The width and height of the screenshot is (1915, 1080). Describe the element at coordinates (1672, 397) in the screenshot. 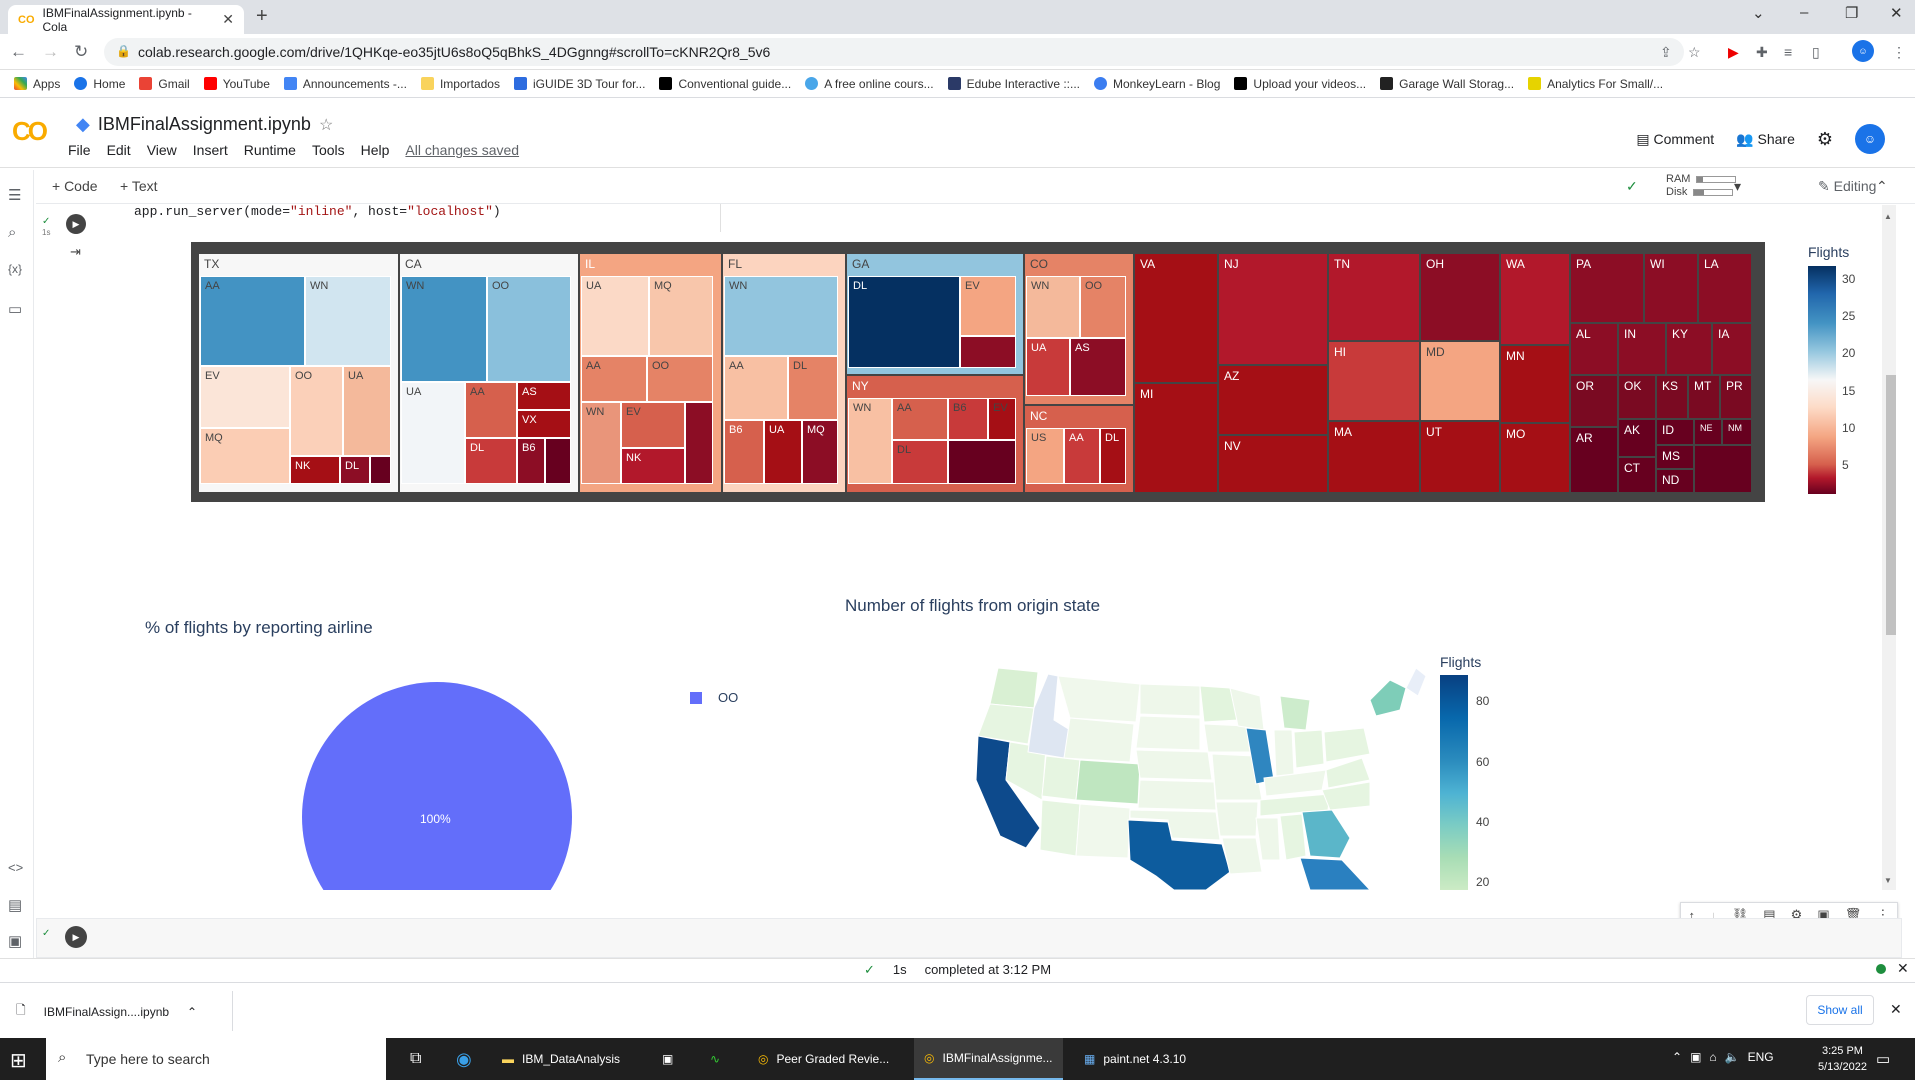

I see `treemap-state-ks: KS` at that location.